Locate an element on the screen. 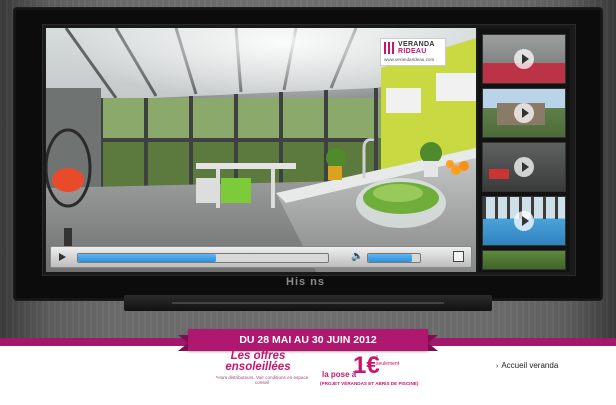 Image resolution: width=616 pixels, height=405 pixels. video-playlist is located at coordinates (524, 150).